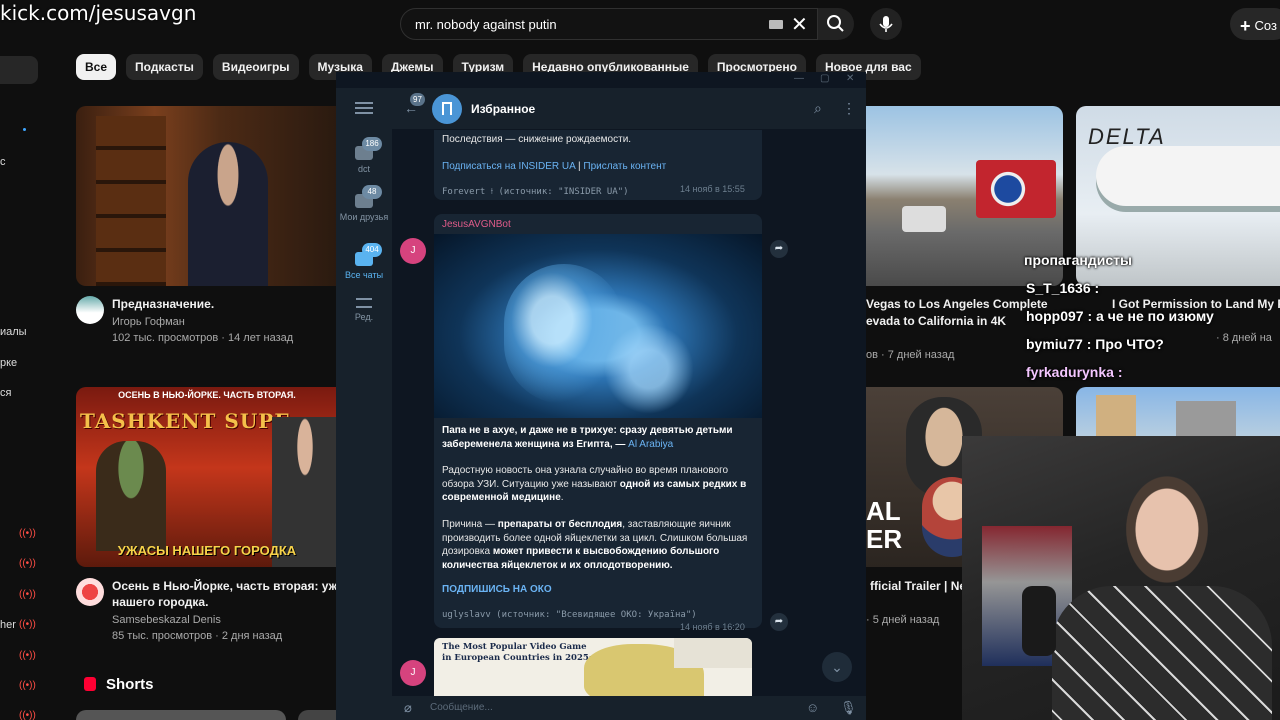  What do you see at coordinates (164, 67) in the screenshot?
I see `chip-podcasts: Подкасты` at bounding box center [164, 67].